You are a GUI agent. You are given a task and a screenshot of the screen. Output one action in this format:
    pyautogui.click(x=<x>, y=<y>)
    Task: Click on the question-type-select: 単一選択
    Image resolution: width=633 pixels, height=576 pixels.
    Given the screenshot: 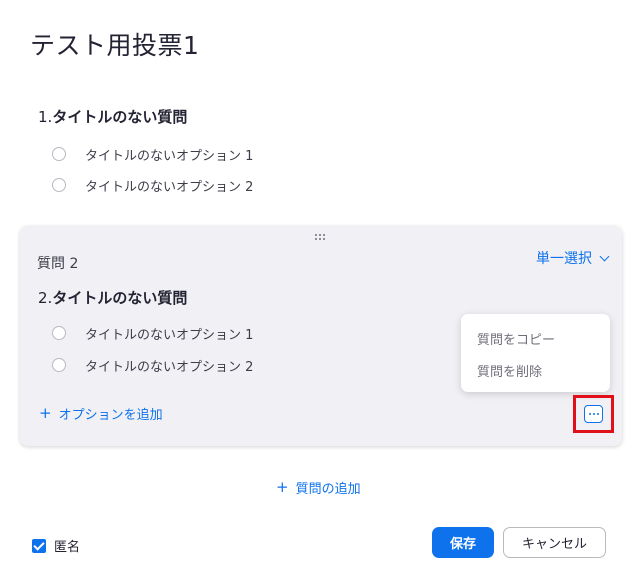 What is the action you would take?
    pyautogui.click(x=573, y=258)
    